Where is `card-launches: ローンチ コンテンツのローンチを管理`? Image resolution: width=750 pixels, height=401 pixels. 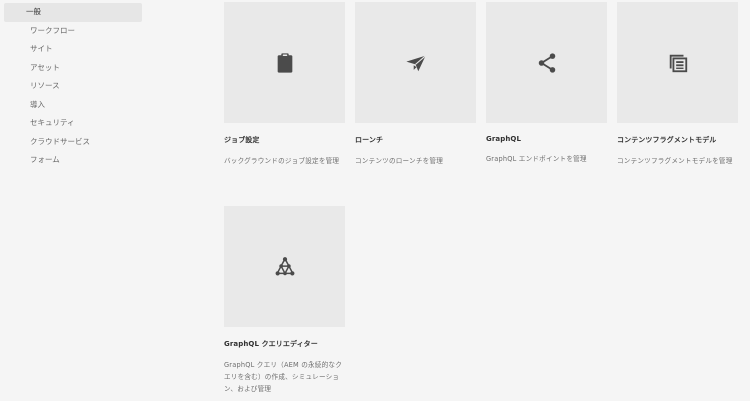 card-launches: ローンチ コンテンツのローンチを管理 is located at coordinates (415, 84).